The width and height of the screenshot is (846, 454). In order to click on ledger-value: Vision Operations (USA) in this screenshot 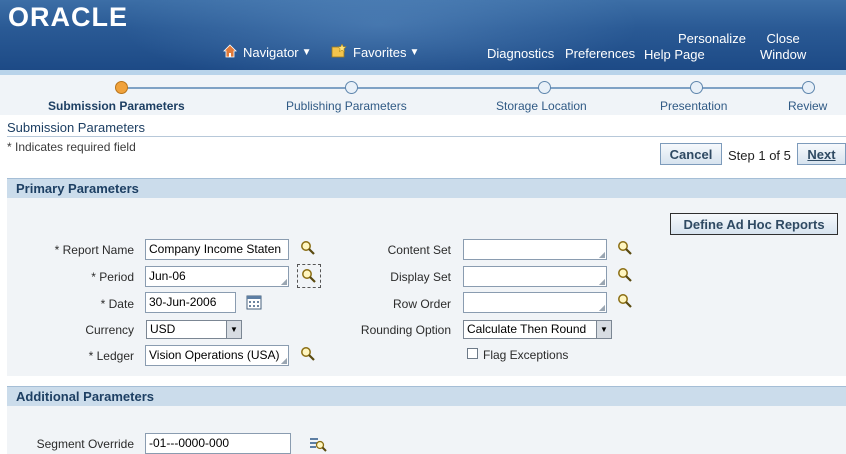, I will do `click(214, 355)`.